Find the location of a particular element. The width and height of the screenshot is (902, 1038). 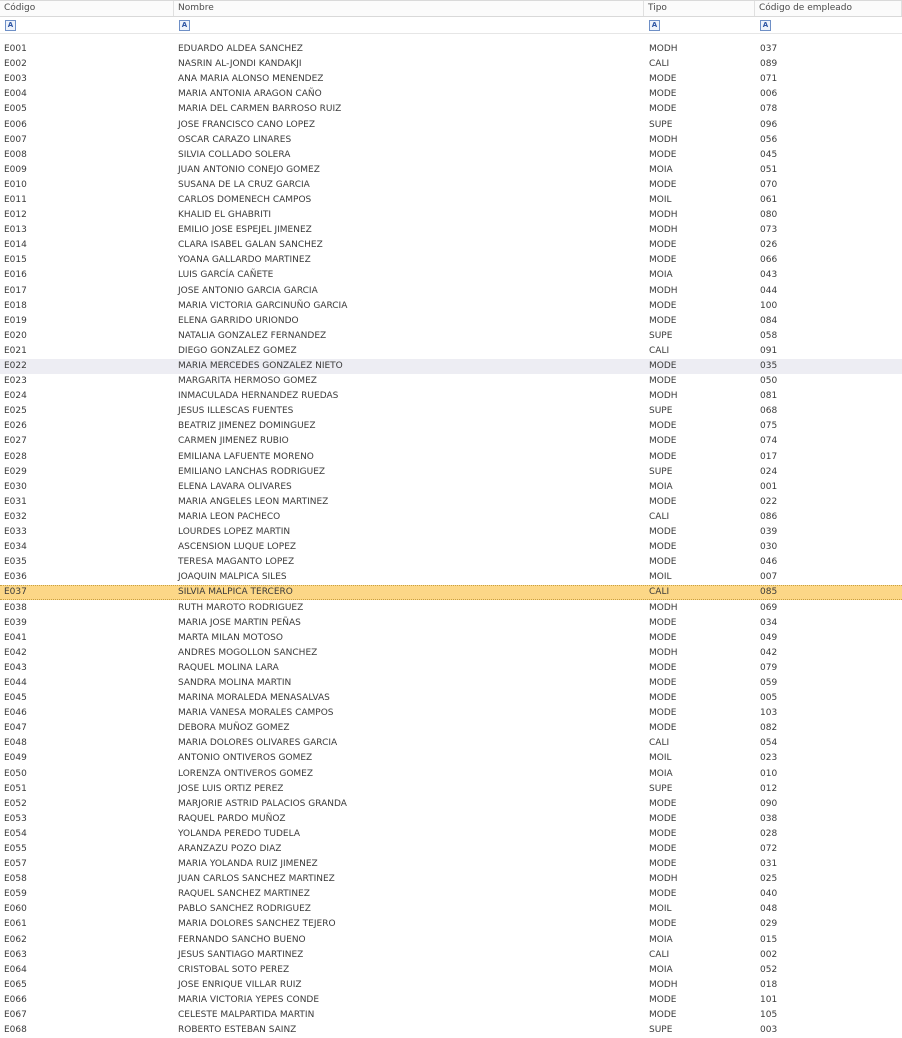

table-row: E023 MARGARITA HERMOSO GOMEZ MODE 050 is located at coordinates (451, 381).